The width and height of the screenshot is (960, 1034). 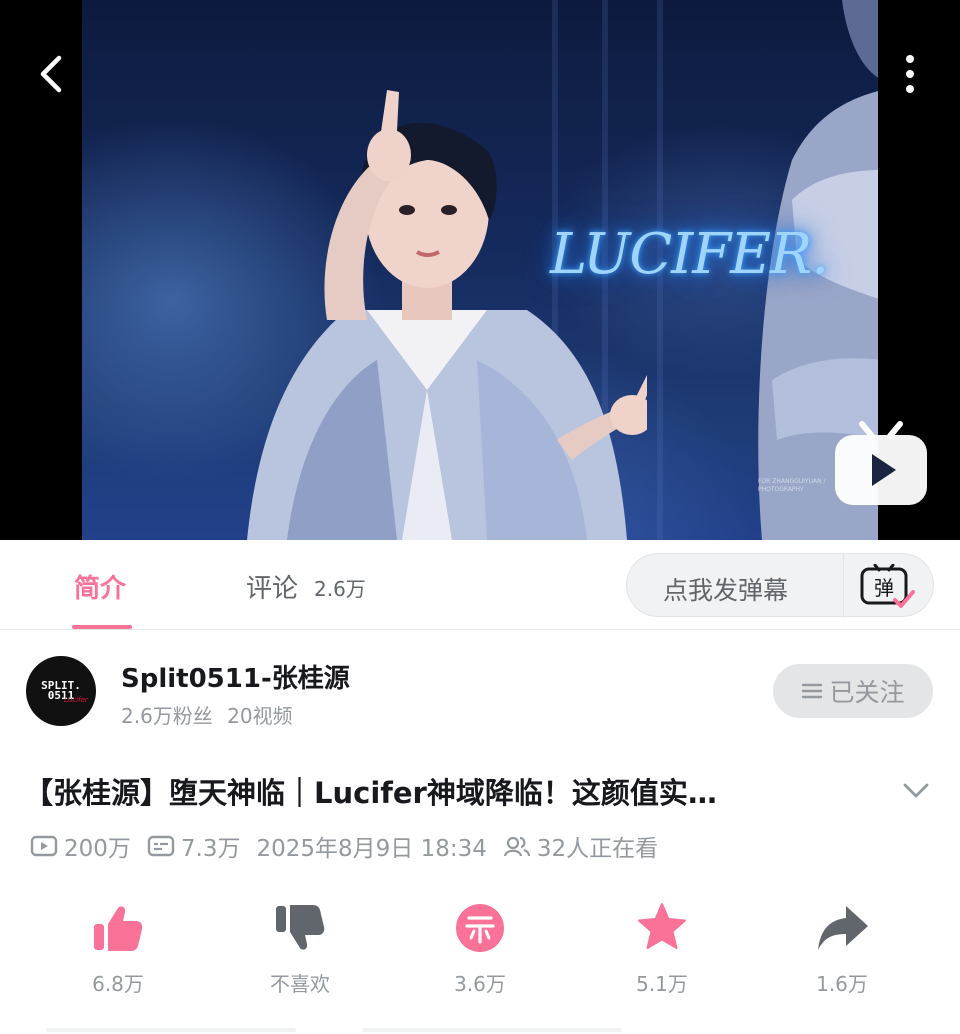 I want to click on more-options-button, so click(x=910, y=74).